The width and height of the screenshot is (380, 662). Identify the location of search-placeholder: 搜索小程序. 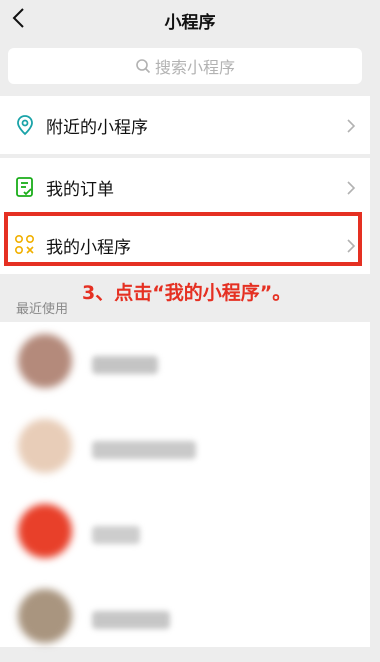
(194, 67).